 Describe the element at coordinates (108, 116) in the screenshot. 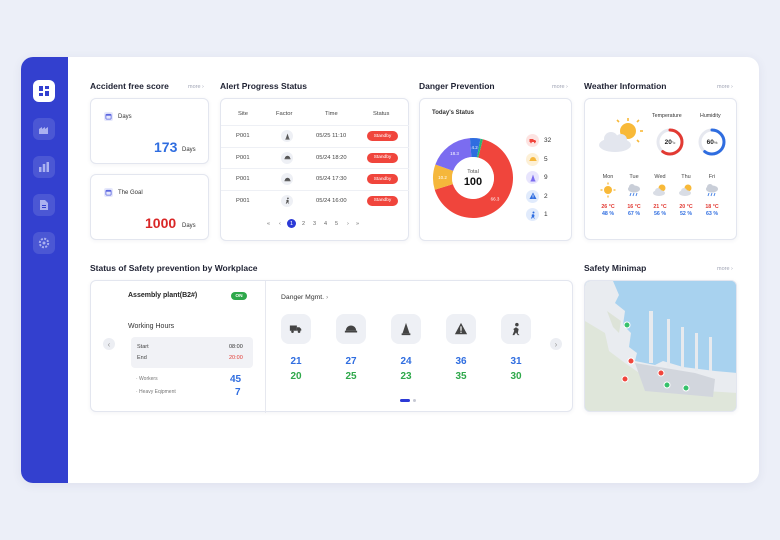

I see `calendar-icon` at that location.